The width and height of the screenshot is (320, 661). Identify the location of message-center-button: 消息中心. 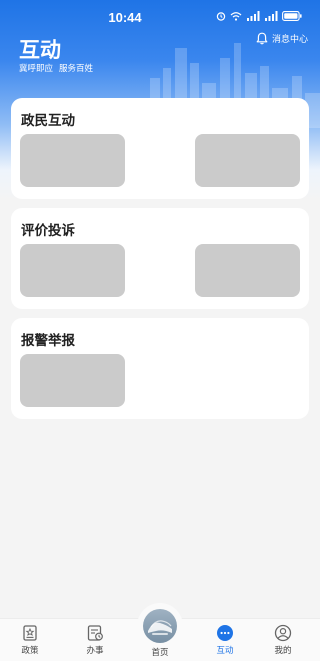
(282, 38).